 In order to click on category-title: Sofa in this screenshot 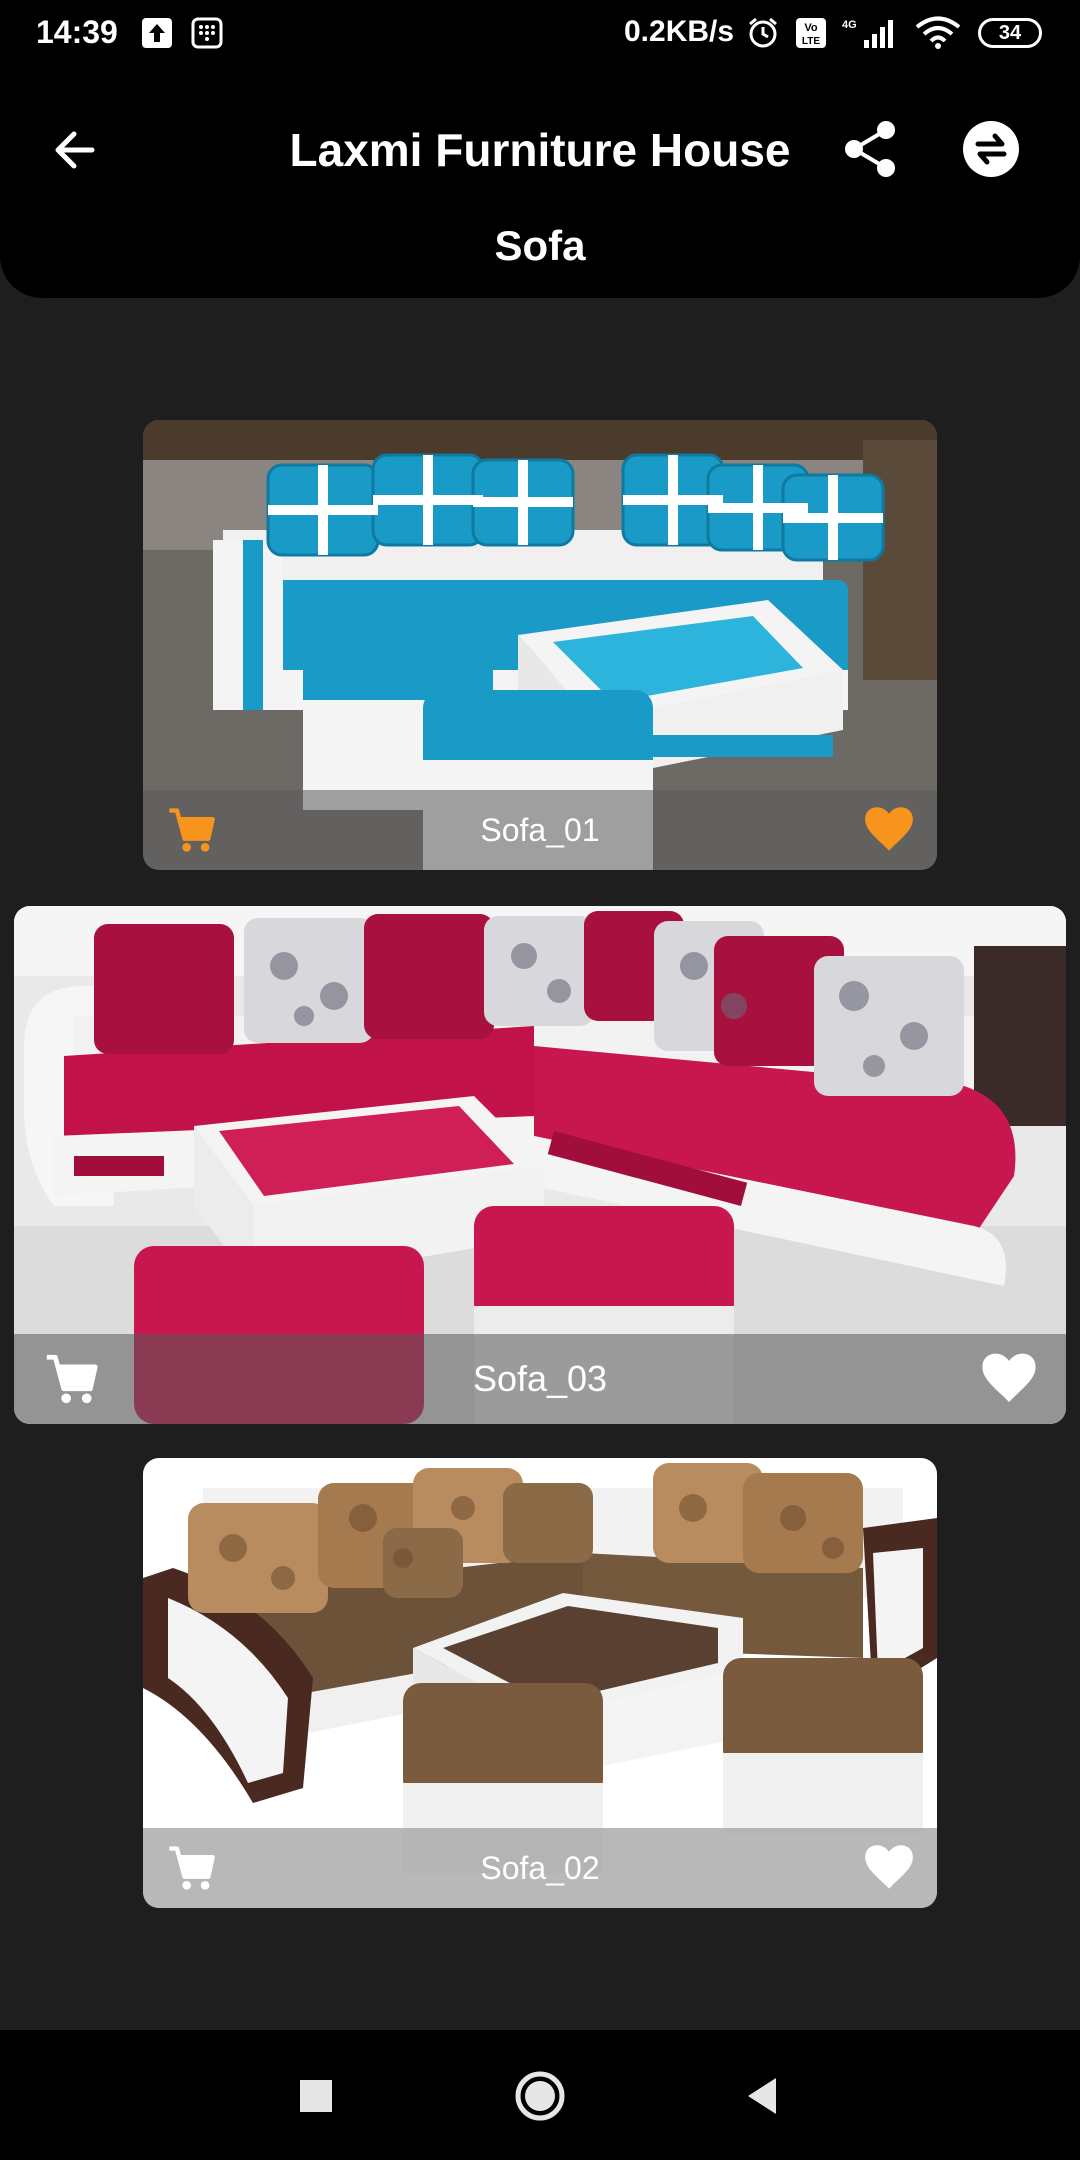, I will do `click(540, 245)`.